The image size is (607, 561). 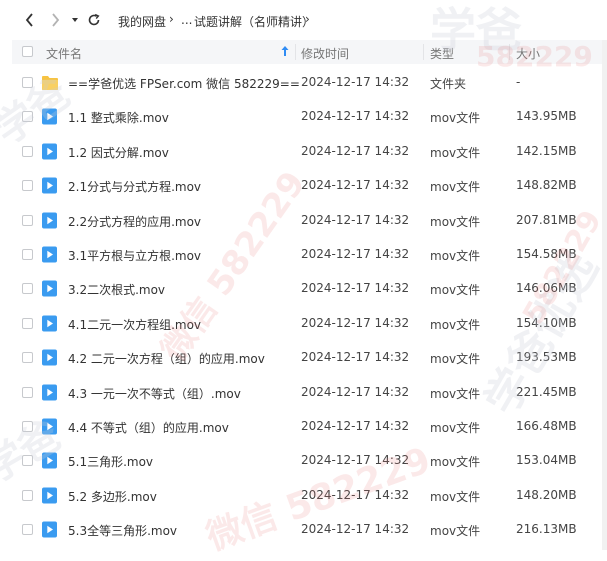 I want to click on file-name: 4.1二元一次方程组.mov, so click(x=134, y=324).